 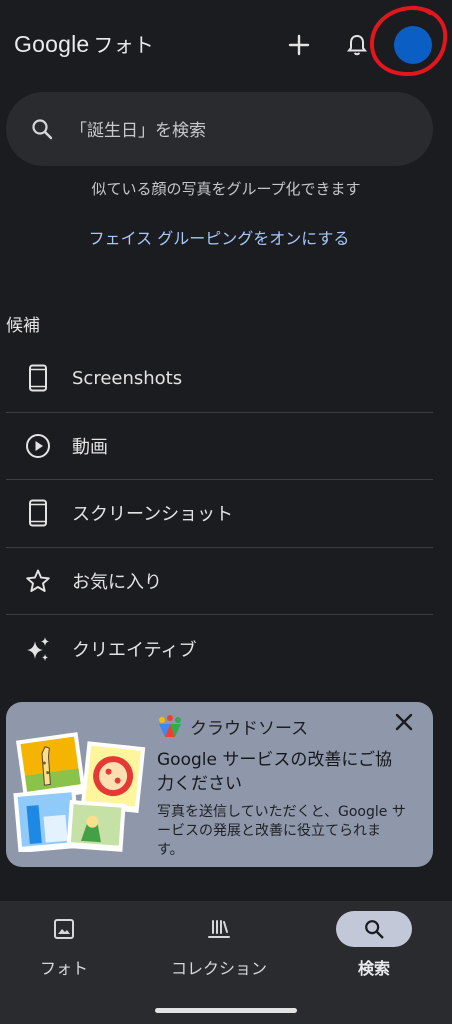 I want to click on brand-name: Google, so click(x=52, y=44).